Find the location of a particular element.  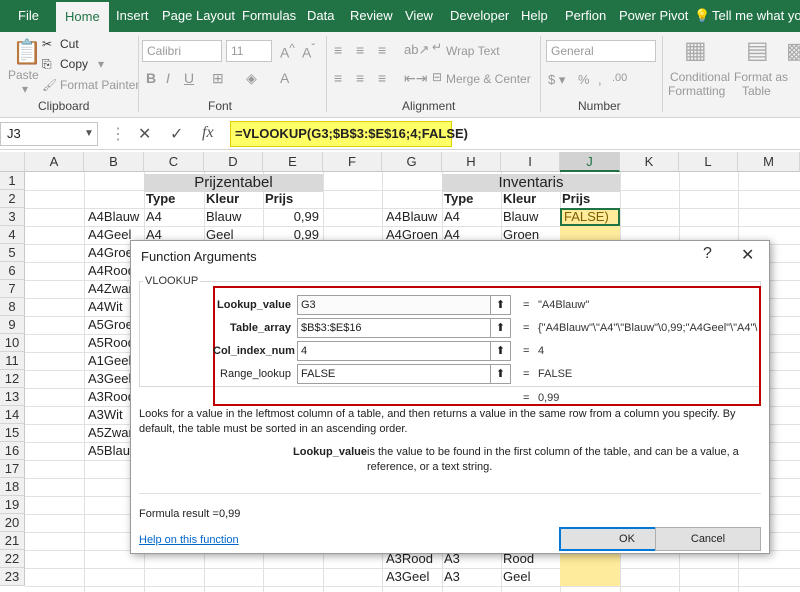

row-header: 17 is located at coordinates (12, 469).